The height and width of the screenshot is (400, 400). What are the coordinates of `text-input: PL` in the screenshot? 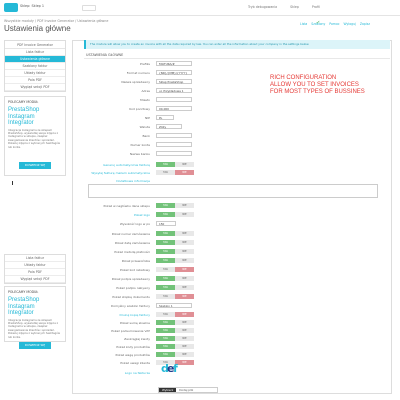 It's located at (165, 117).